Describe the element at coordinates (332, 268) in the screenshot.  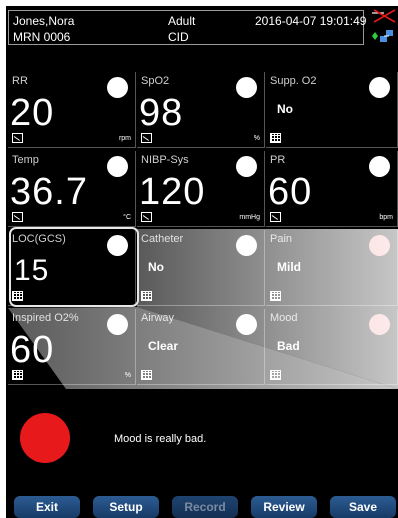
I see `tile-pain: Pain Mild` at that location.